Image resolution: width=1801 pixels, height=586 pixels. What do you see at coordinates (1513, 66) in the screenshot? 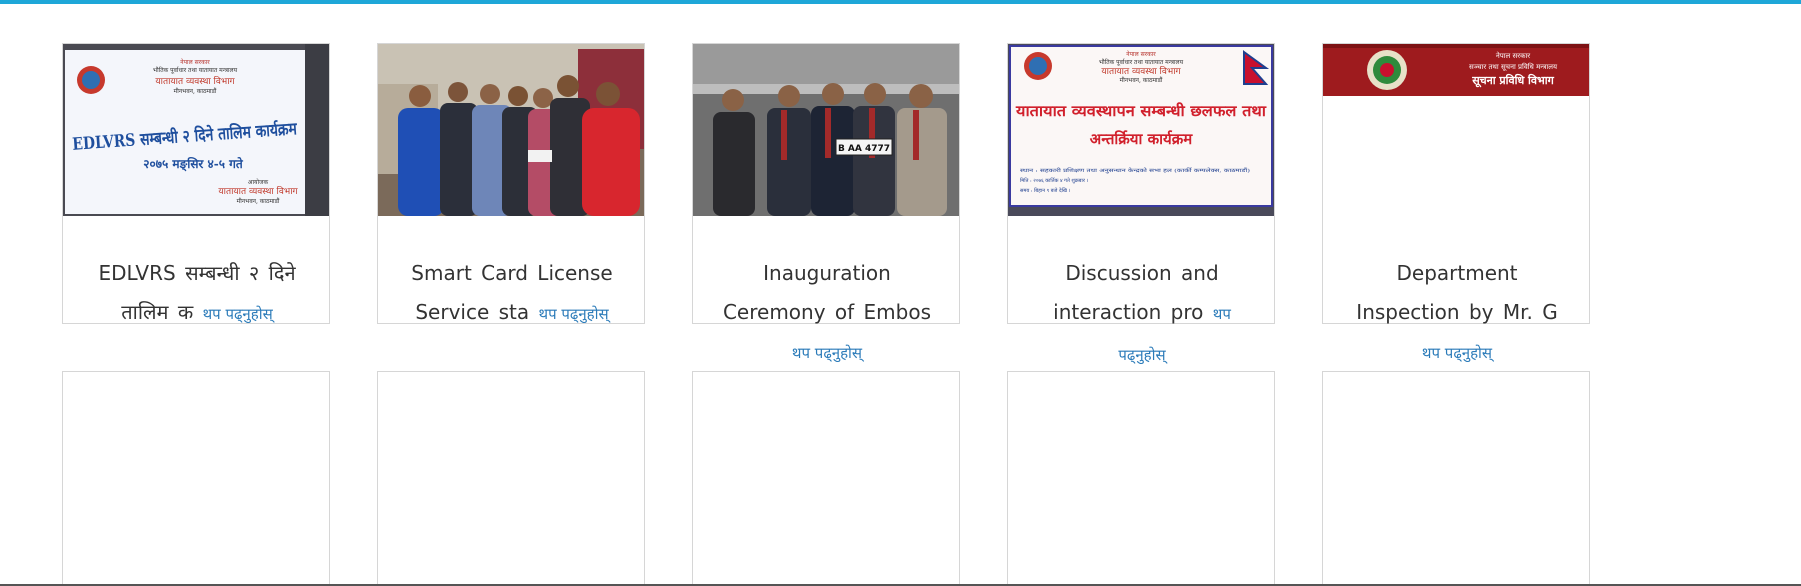
I see `banner-line2: सञ्चार तथा सूचना प्रविधि मन्त्रालय` at bounding box center [1513, 66].